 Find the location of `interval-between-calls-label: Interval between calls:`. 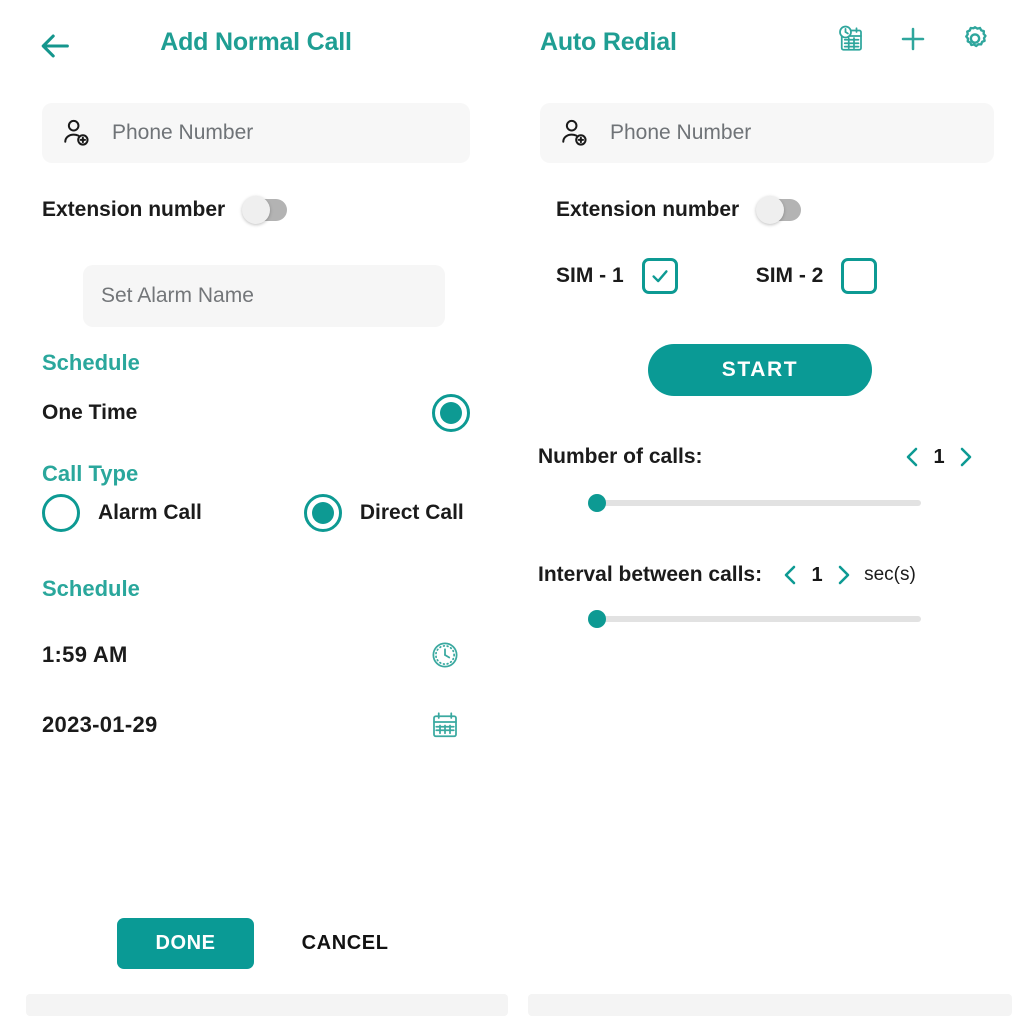

interval-between-calls-label: Interval between calls: is located at coordinates (650, 574).